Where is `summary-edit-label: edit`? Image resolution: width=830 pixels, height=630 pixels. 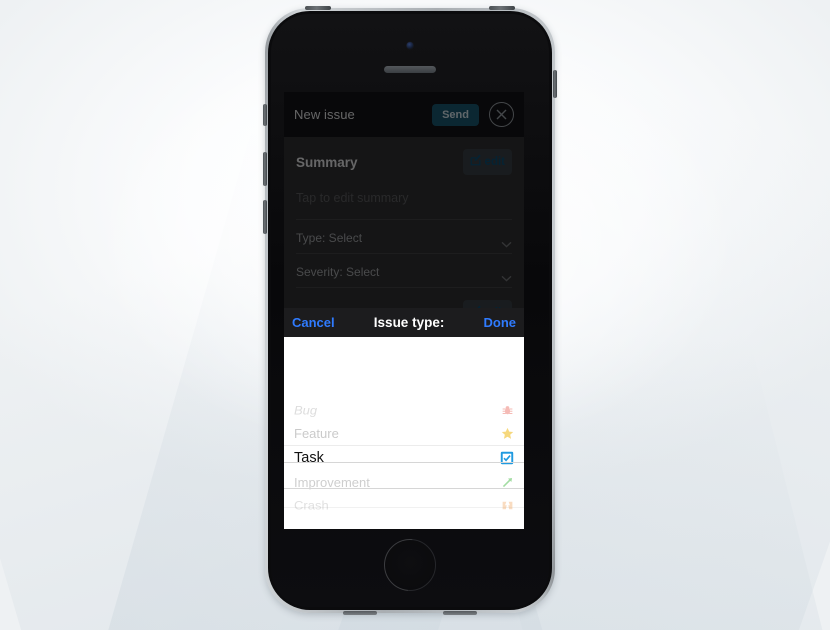
summary-edit-label: edit is located at coordinates (494, 162).